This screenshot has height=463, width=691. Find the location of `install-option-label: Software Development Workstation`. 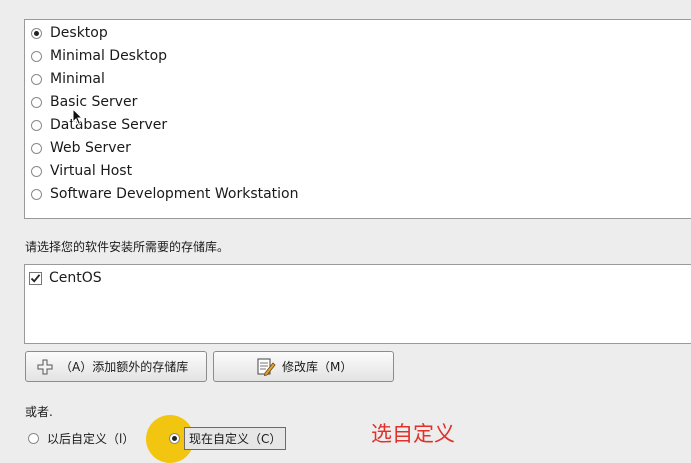

install-option-label: Software Development Workstation is located at coordinates (174, 194).